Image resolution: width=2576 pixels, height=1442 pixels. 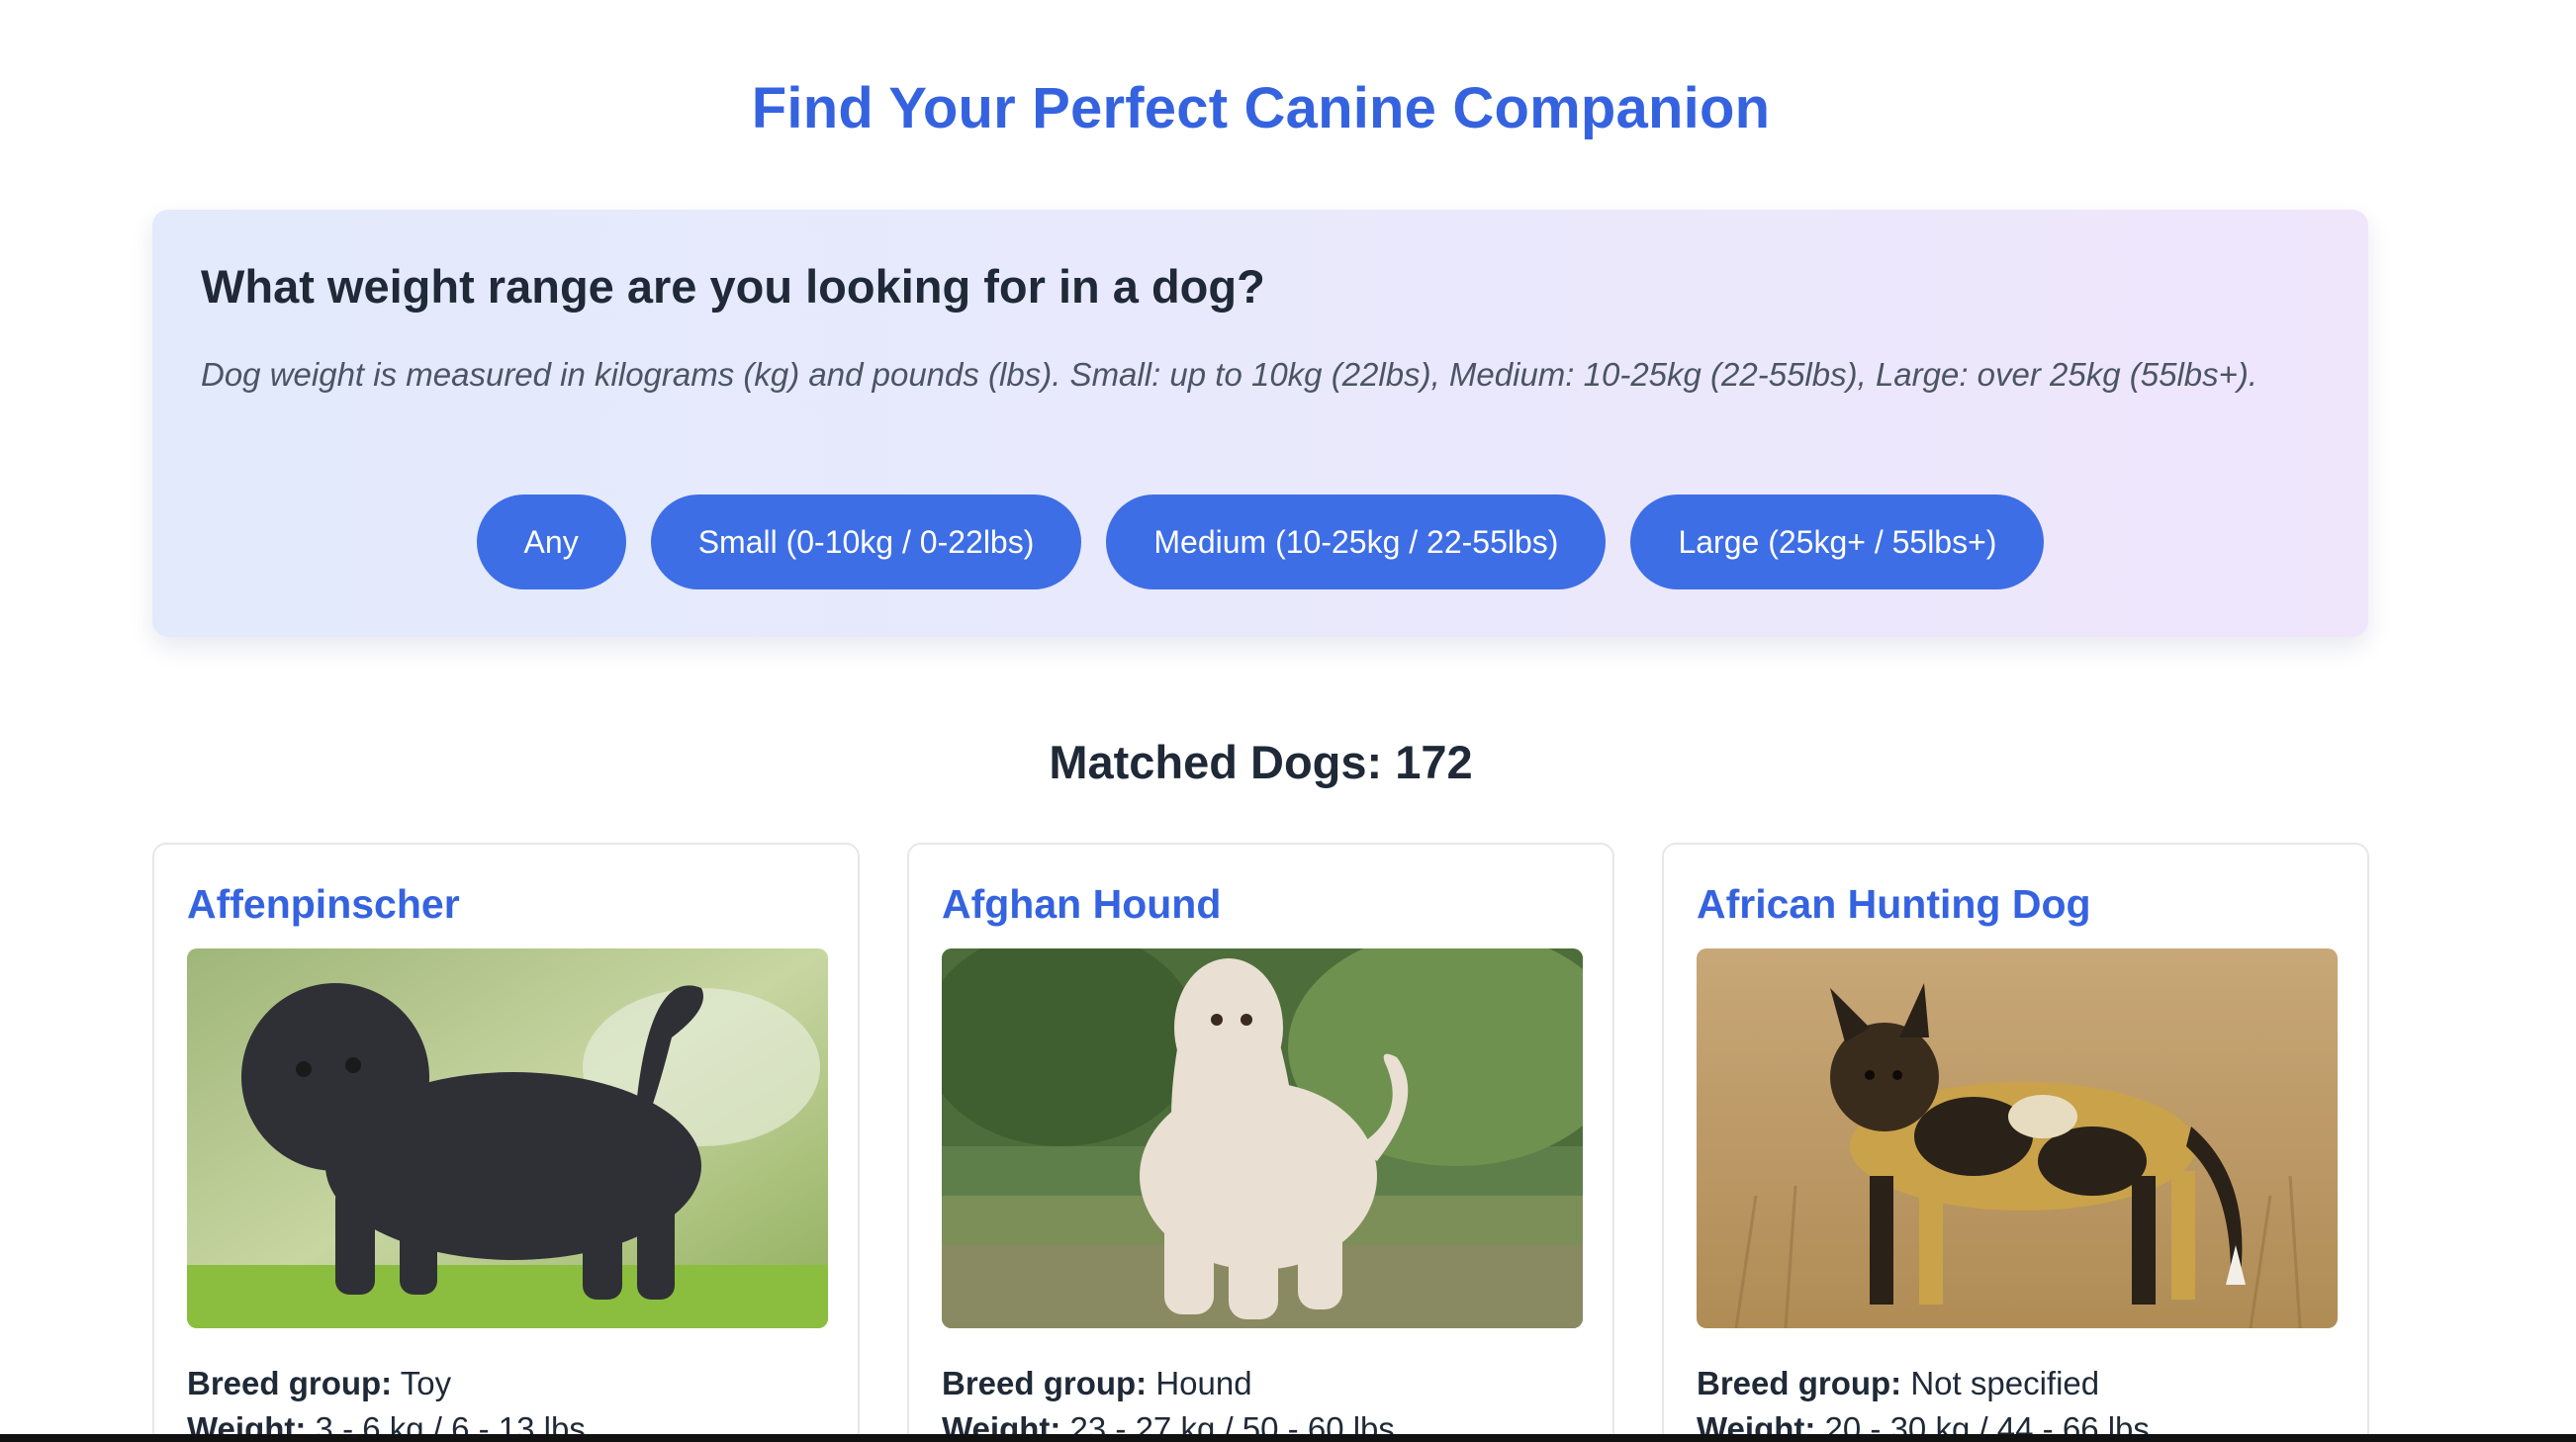 I want to click on breed-group-value: Toy, so click(x=426, y=1383).